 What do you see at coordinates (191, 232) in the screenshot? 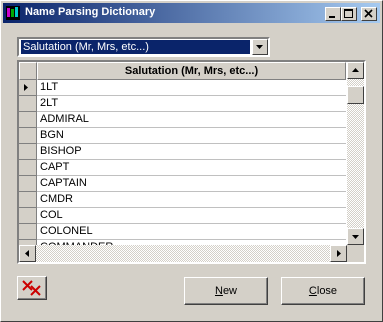
I see `table-cell: COLONEL` at bounding box center [191, 232].